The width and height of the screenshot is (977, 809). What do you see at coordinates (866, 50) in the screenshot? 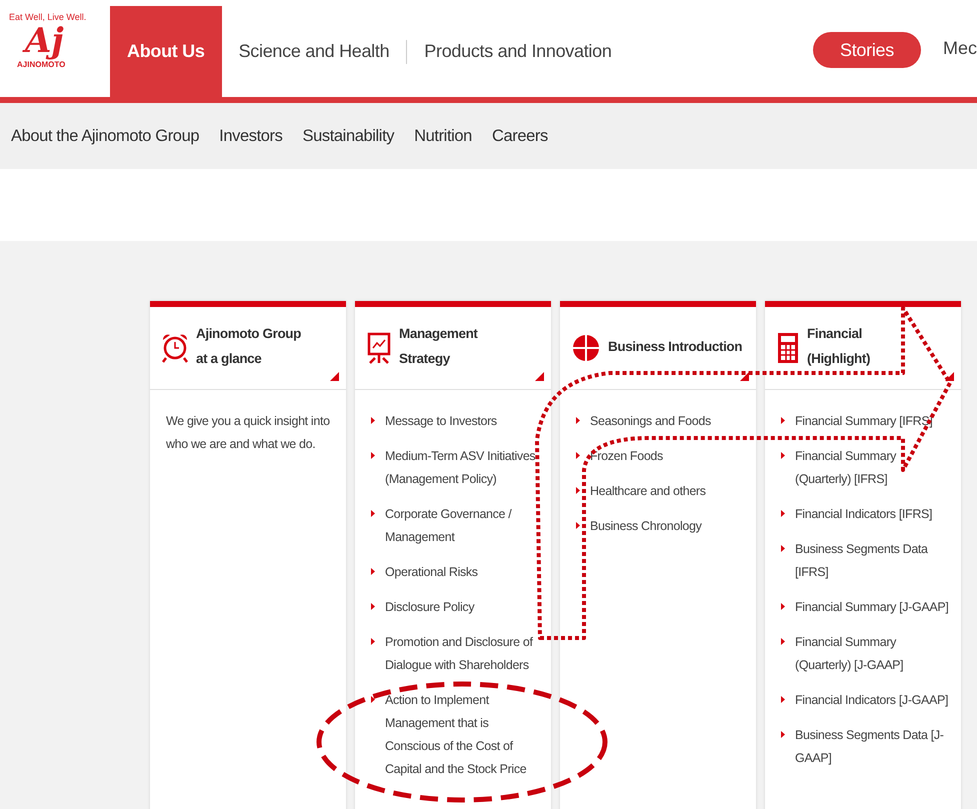
I see `stories-button: Stories` at bounding box center [866, 50].